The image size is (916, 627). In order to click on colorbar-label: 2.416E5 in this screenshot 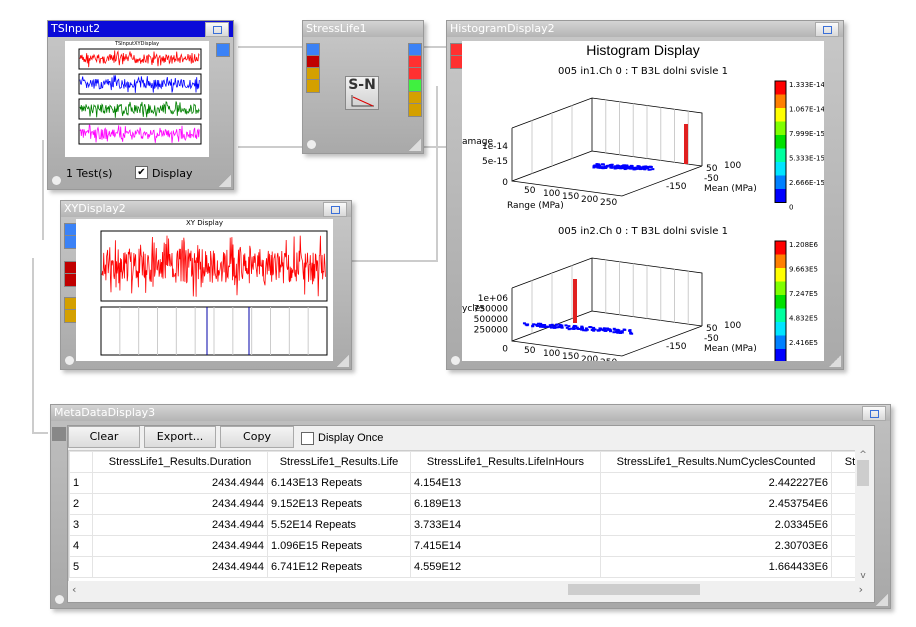, I will do `click(803, 343)`.